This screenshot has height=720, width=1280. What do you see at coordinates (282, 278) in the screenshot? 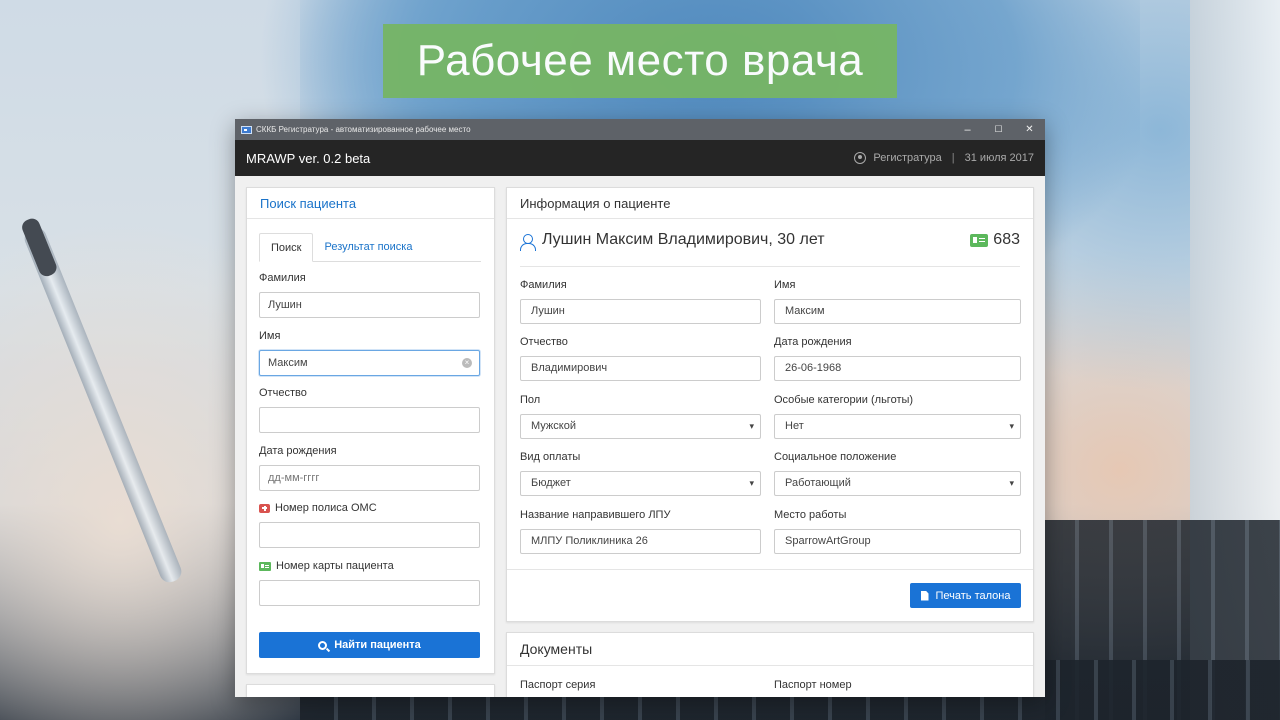
I see `last-name-label: Фамилия` at bounding box center [282, 278].